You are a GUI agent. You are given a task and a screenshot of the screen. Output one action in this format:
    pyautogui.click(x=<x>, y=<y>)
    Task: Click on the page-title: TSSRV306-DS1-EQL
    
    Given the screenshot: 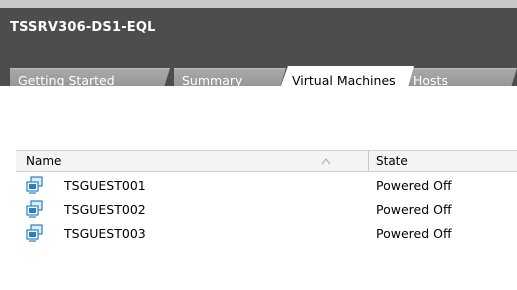 What is the action you would take?
    pyautogui.click(x=83, y=27)
    